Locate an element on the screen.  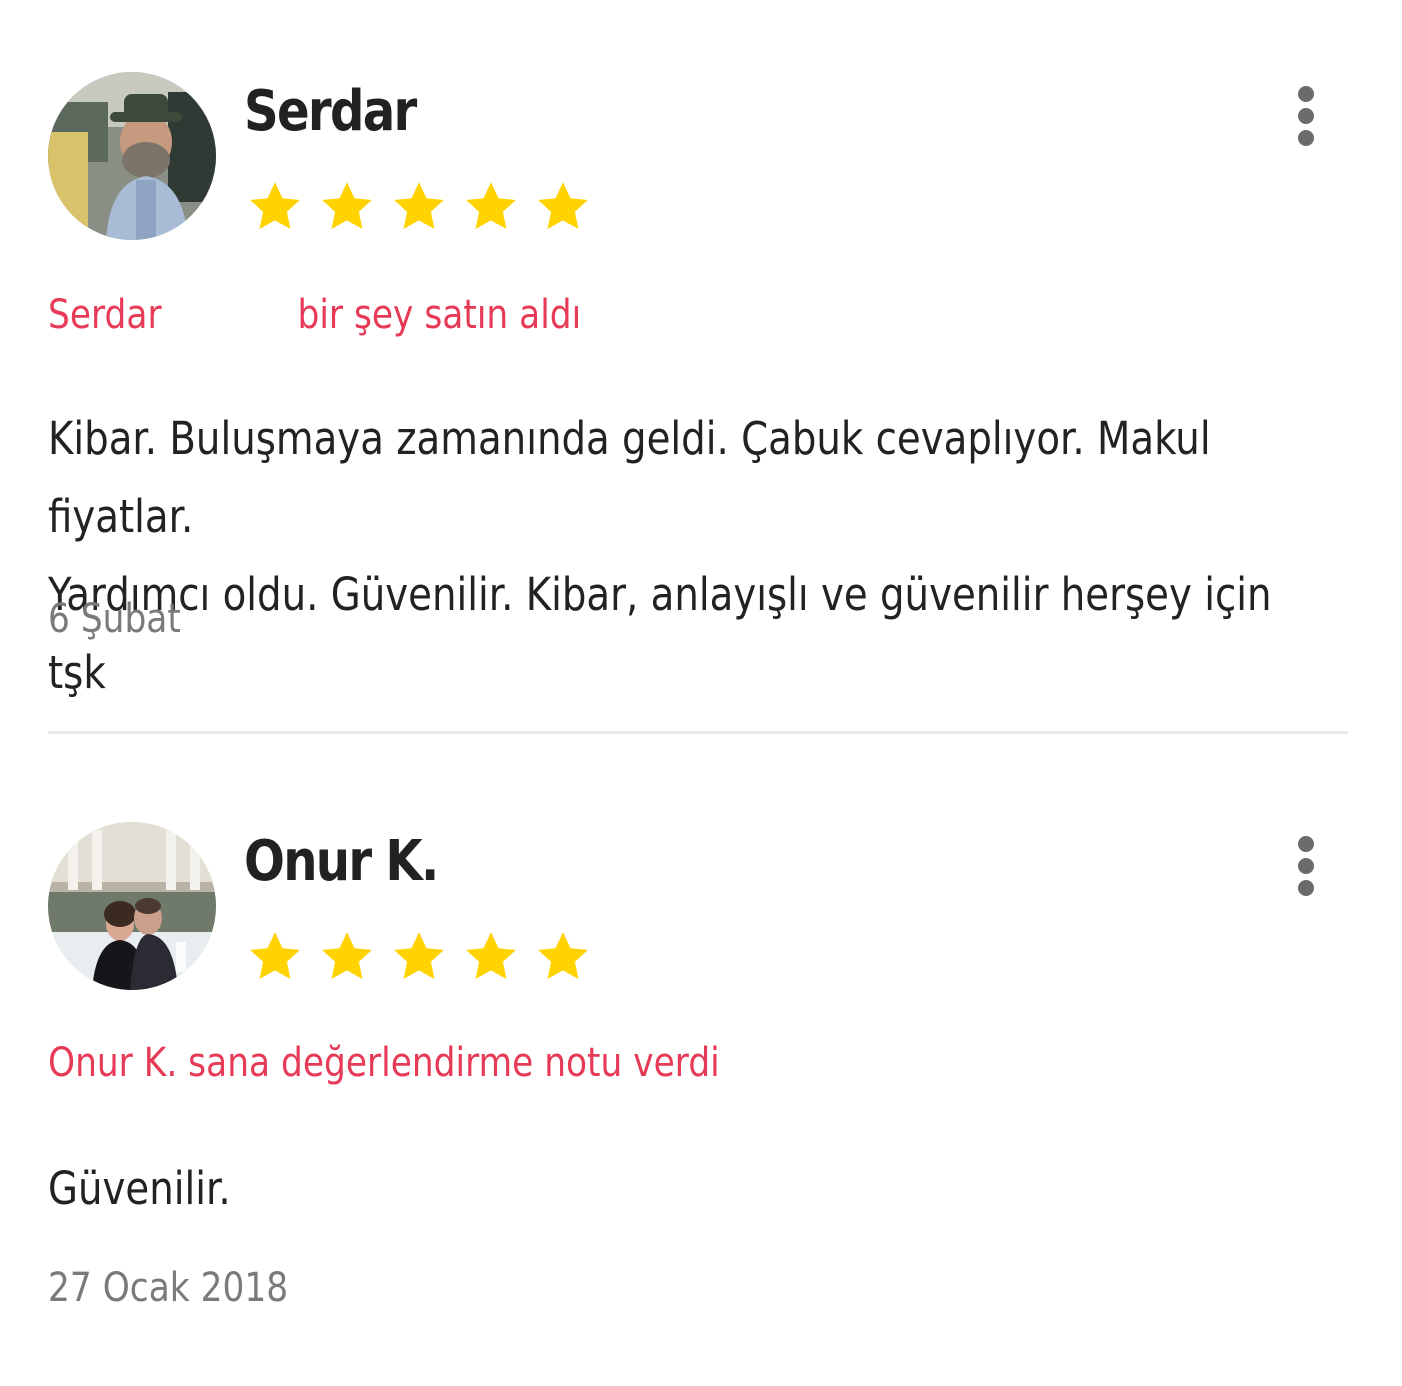
review-date: 27 Ocak 2018 is located at coordinates (168, 1288).